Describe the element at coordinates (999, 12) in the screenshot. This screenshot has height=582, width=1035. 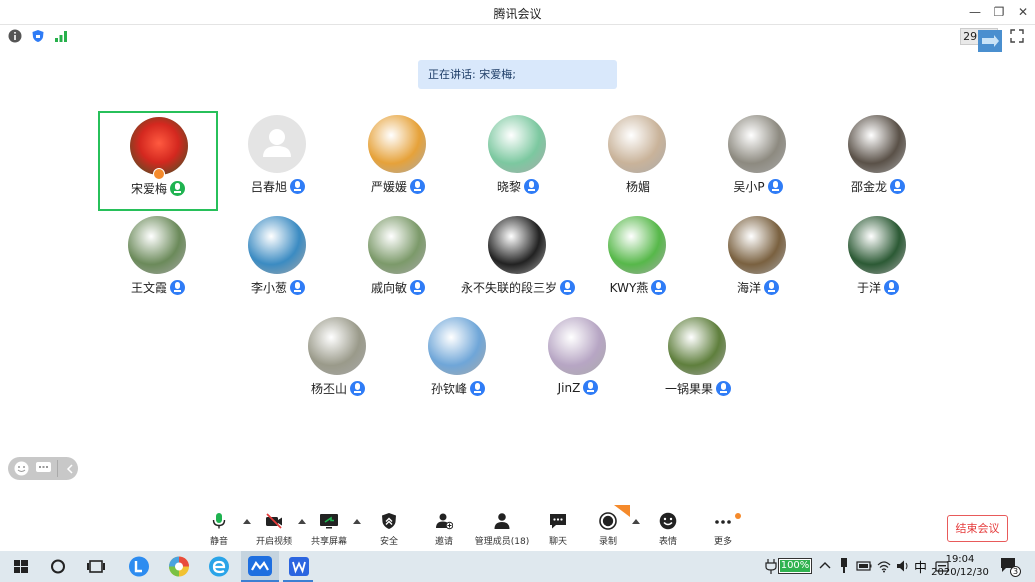
I see `restore-icon: ❐` at that location.